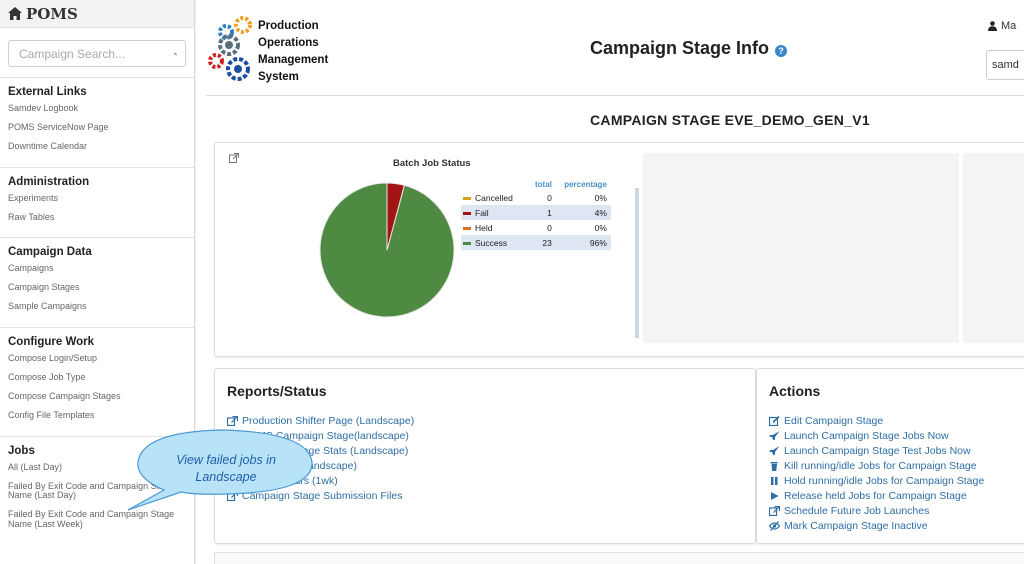  What do you see at coordinates (543, 184) in the screenshot?
I see `col-total-header: total` at bounding box center [543, 184].